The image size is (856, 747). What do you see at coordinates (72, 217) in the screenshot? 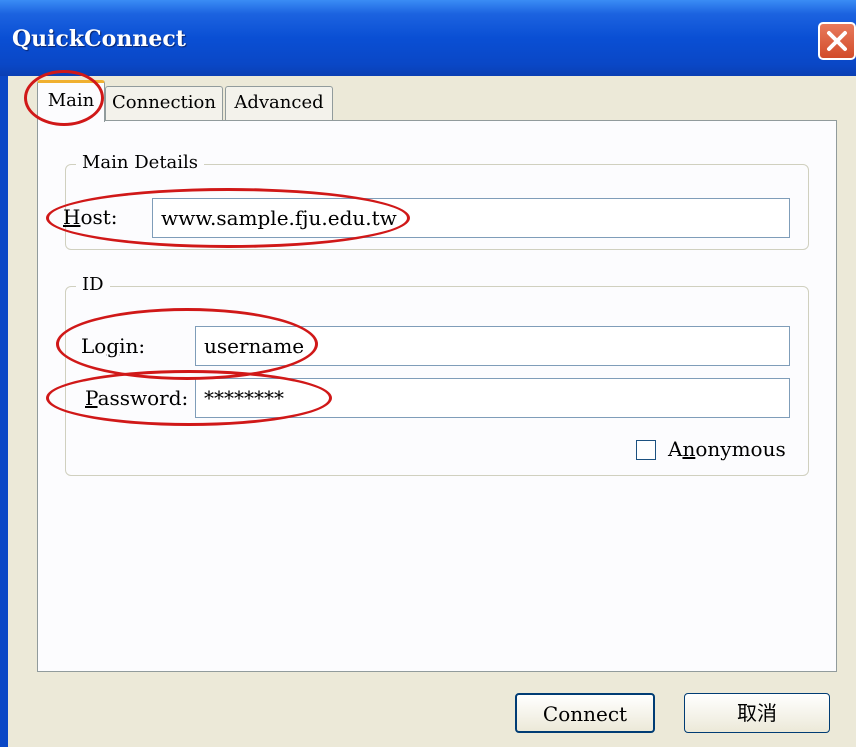
I see `host-label-access-key: H` at bounding box center [72, 217].